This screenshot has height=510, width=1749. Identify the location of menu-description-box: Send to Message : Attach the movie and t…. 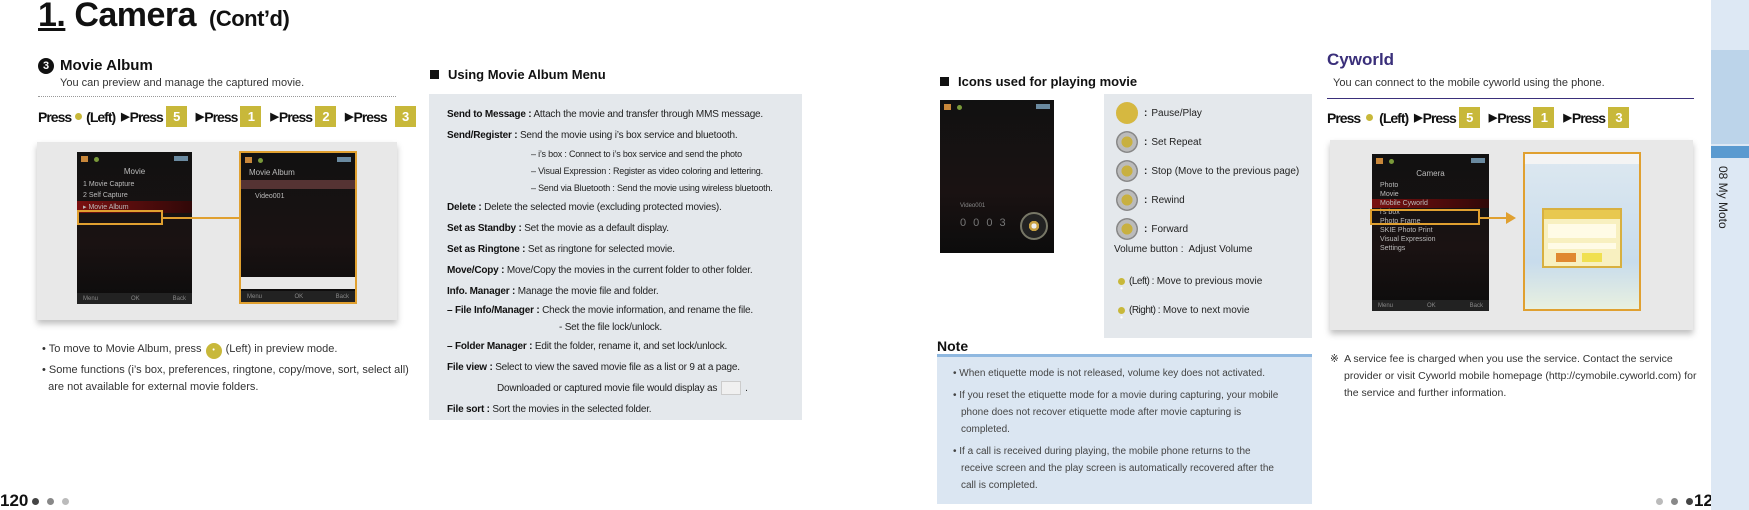
(615, 257).